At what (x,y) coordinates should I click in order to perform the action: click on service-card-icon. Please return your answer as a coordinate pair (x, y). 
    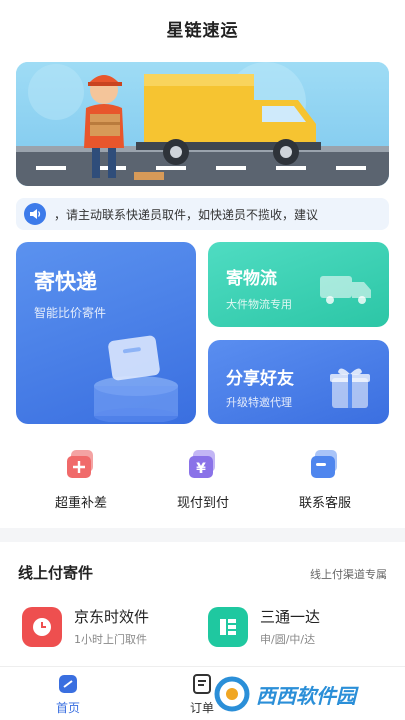
    Looking at the image, I should click on (325, 464).